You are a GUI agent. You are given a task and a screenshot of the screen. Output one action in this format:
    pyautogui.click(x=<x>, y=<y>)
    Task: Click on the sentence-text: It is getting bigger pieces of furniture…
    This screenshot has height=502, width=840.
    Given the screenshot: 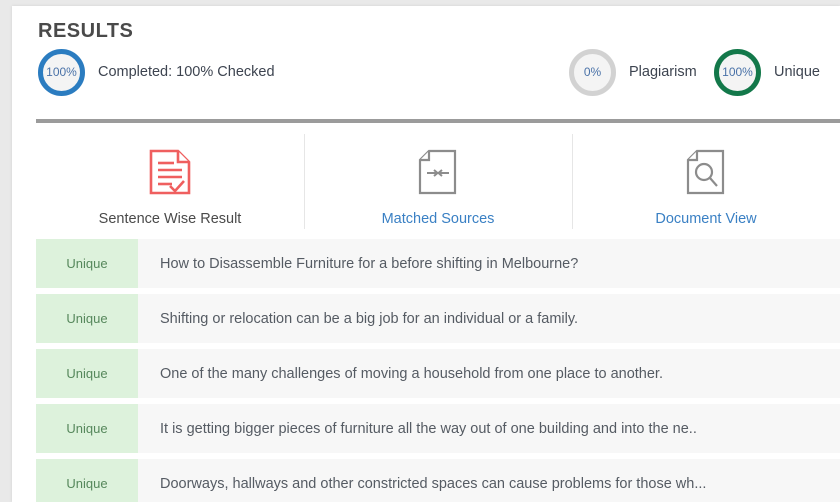 What is the action you would take?
    pyautogui.click(x=428, y=428)
    